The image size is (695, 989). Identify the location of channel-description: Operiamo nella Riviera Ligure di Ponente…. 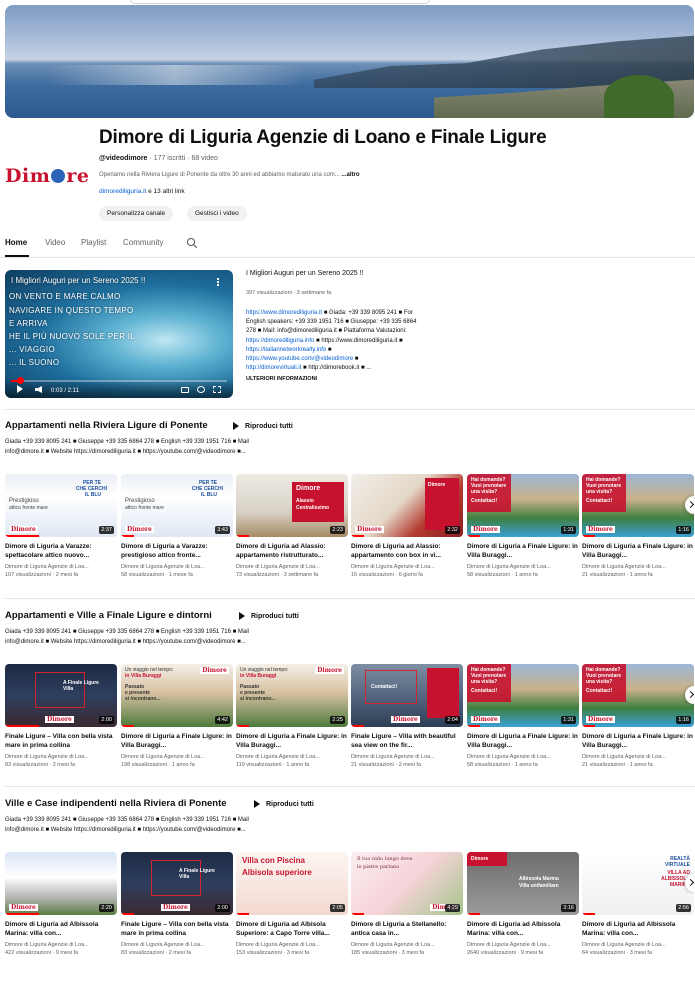
(229, 175).